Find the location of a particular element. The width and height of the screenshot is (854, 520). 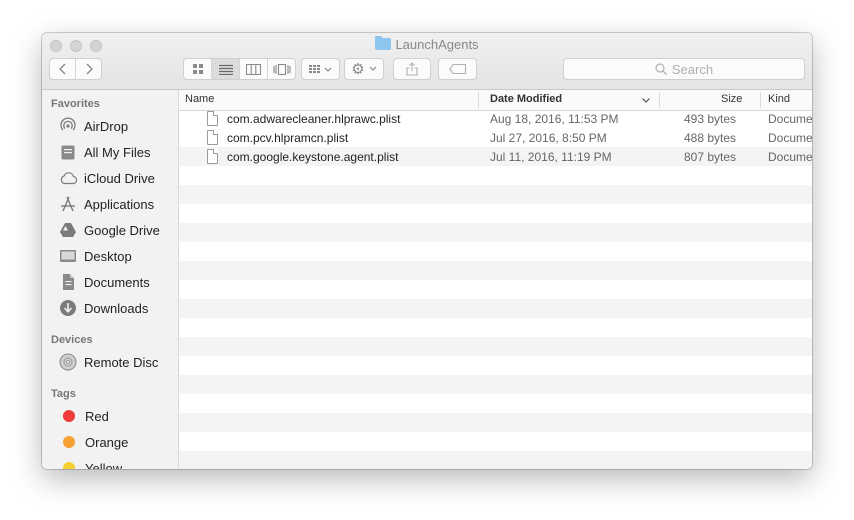

column-view-icon is located at coordinates (253, 69).